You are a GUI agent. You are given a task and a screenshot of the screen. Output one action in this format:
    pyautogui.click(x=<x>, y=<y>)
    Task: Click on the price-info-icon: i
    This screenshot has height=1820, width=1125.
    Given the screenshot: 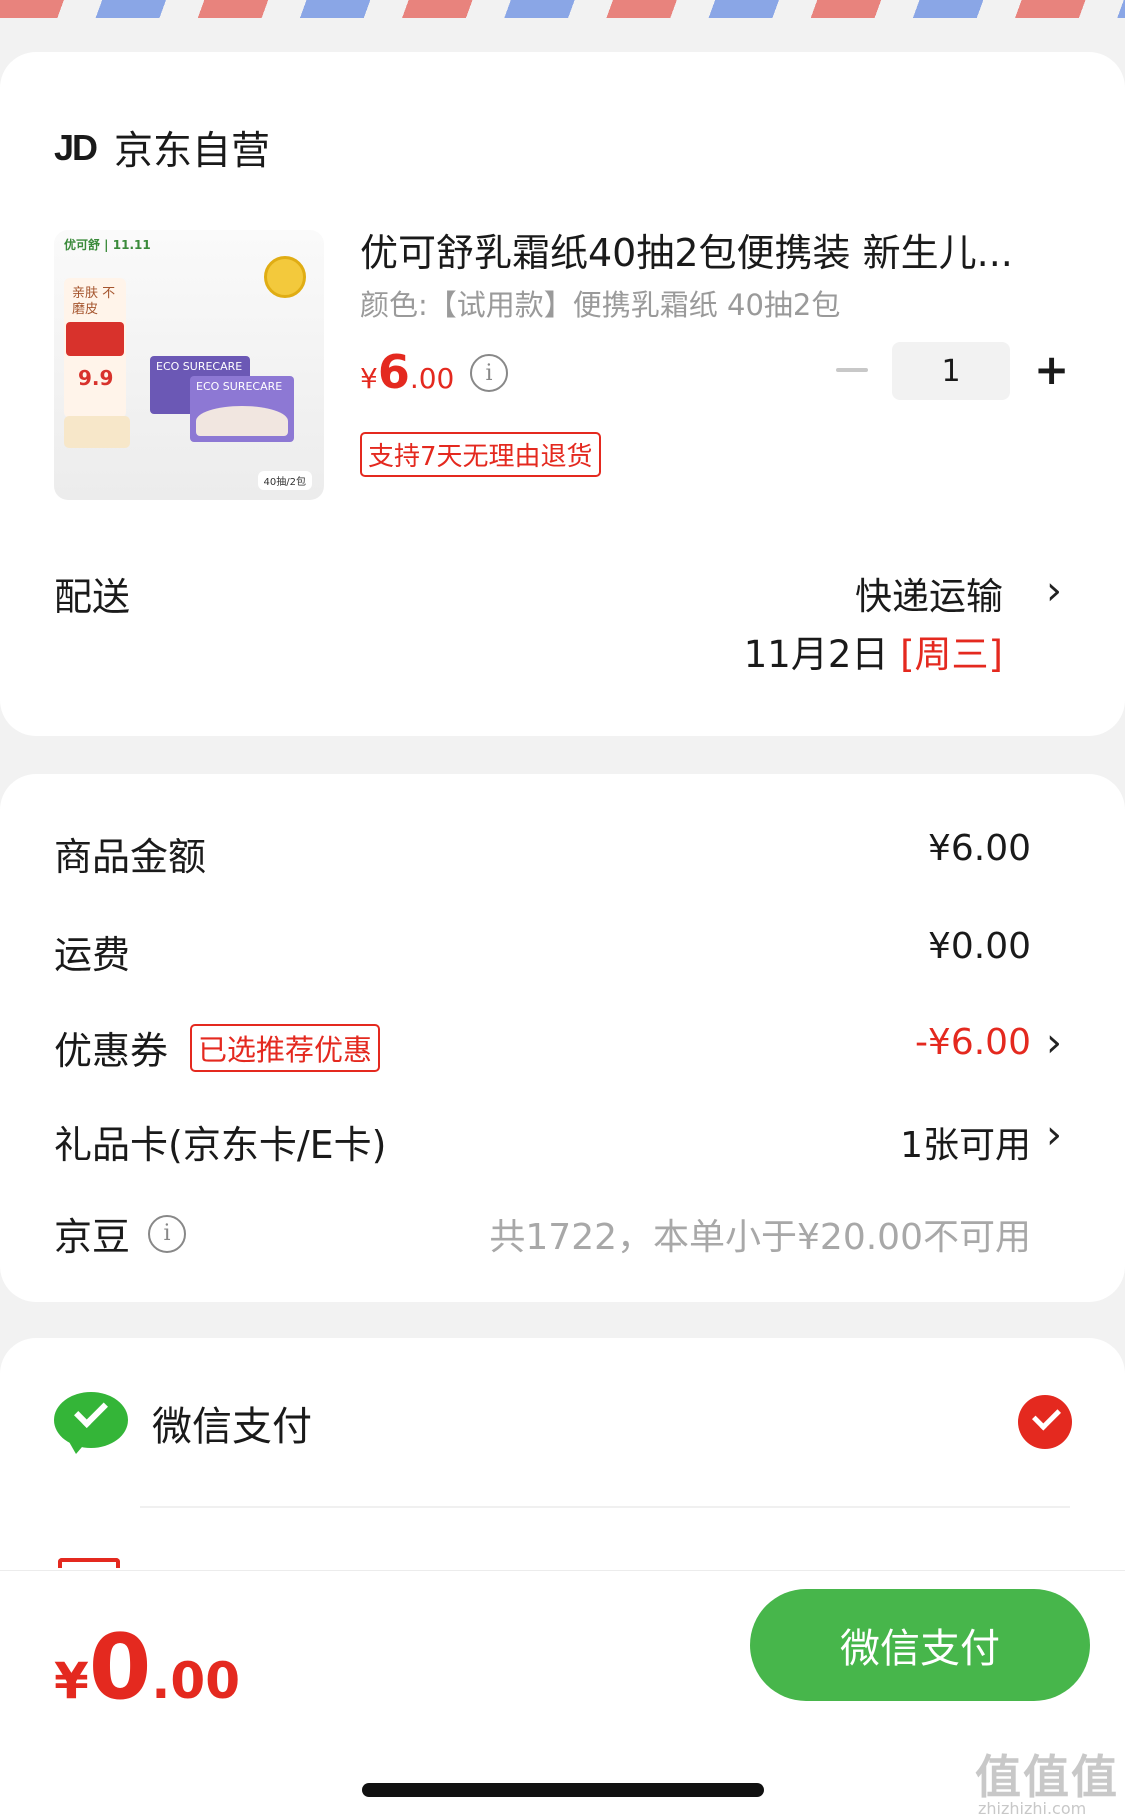 What is the action you would take?
    pyautogui.click(x=489, y=373)
    